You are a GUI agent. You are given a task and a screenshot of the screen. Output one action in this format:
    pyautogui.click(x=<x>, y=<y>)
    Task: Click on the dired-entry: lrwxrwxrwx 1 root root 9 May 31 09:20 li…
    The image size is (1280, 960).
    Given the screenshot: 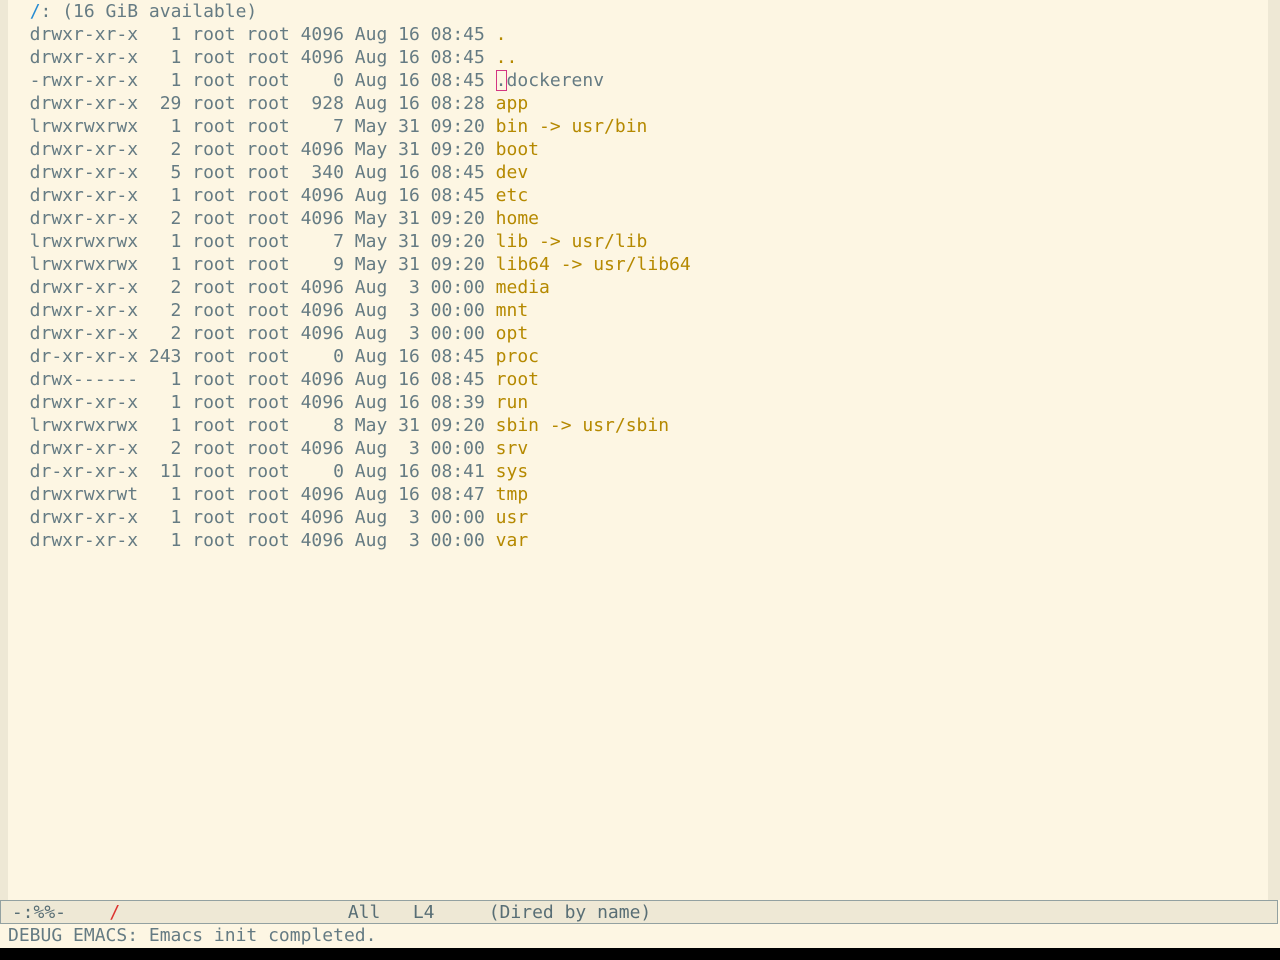 What is the action you would take?
    pyautogui.click(x=638, y=264)
    